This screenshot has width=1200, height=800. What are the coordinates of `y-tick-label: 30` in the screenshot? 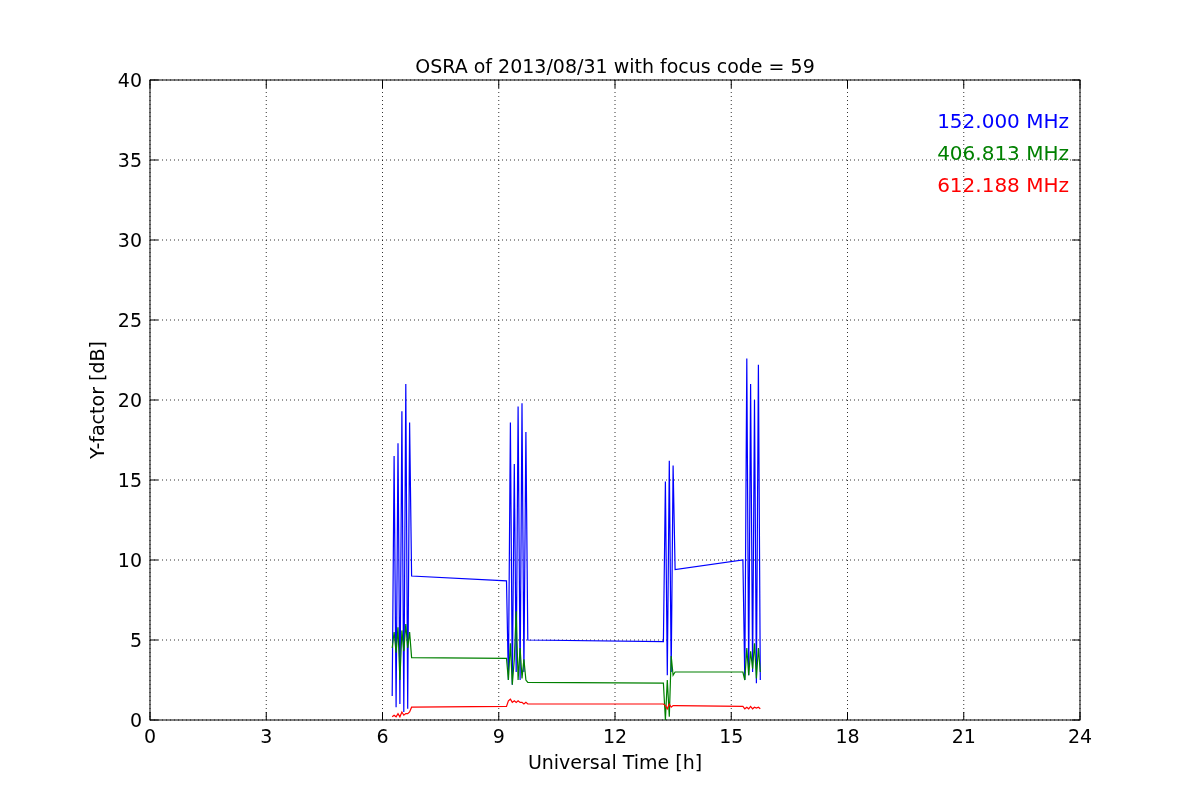 It's located at (129, 240).